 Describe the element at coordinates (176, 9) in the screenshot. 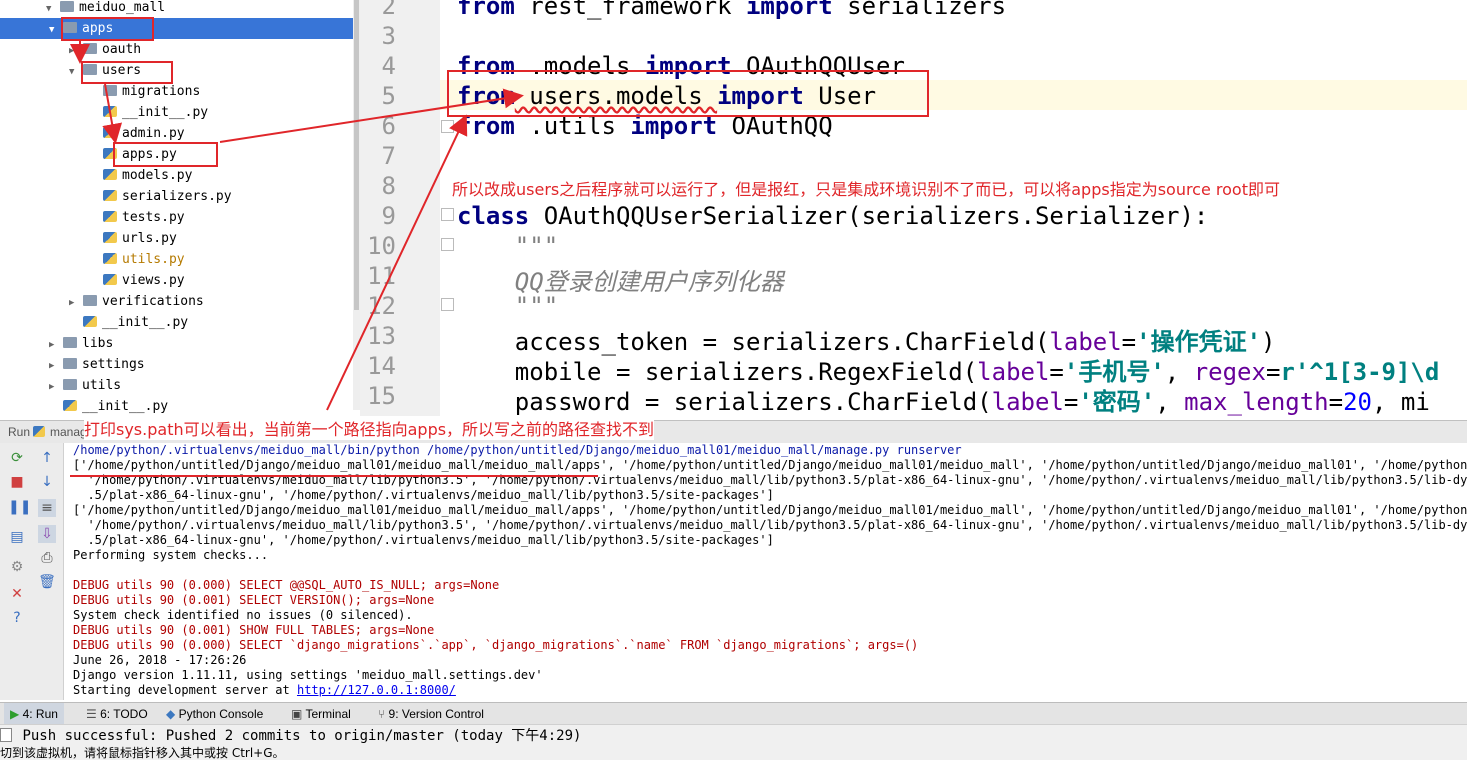

I see `tree-item: ▼ meiduo_mall` at that location.